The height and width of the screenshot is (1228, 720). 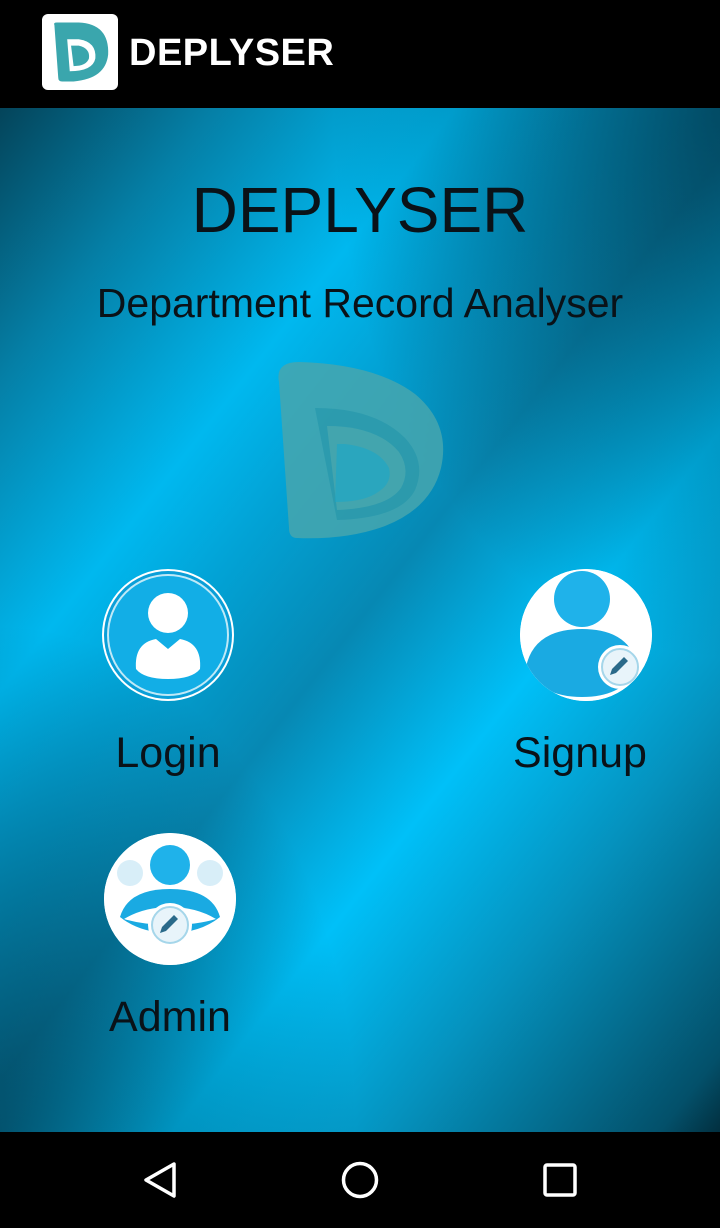 What do you see at coordinates (360, 303) in the screenshot?
I see `hero-subtitle: Department Record Analyser` at bounding box center [360, 303].